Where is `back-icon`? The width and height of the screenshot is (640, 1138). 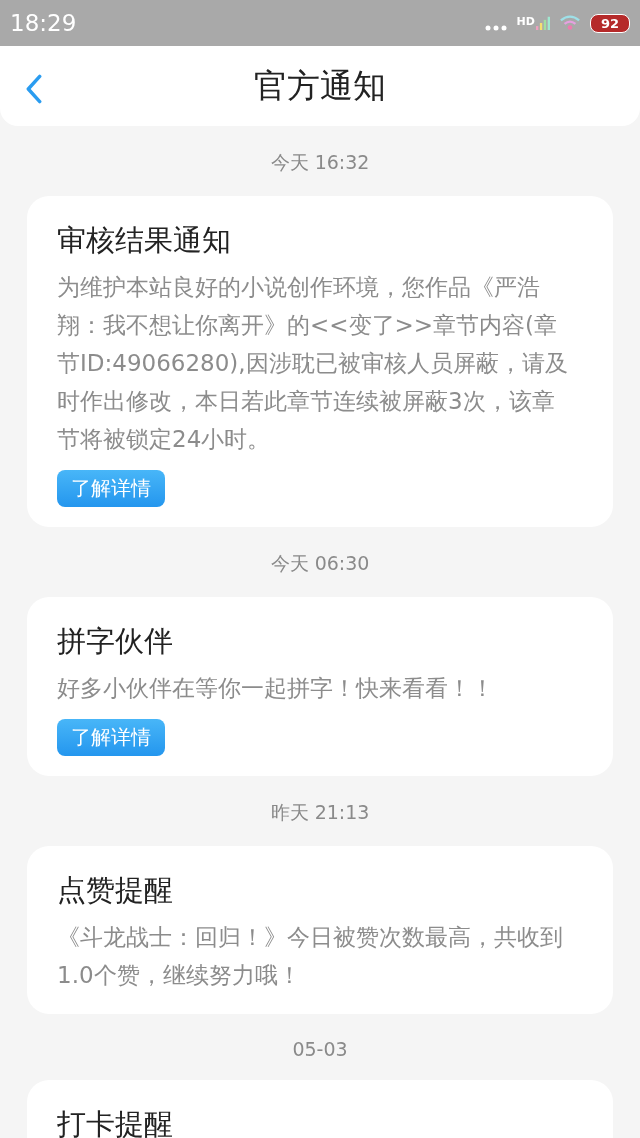 back-icon is located at coordinates (34, 89).